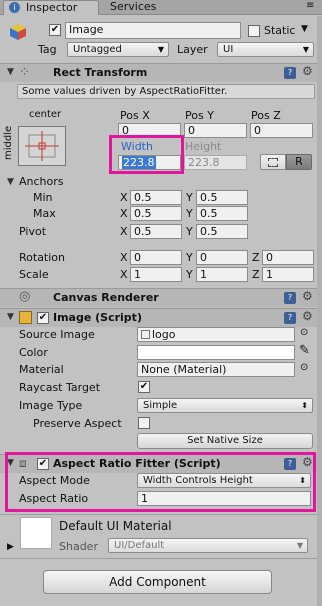 This screenshot has width=322, height=606. What do you see at coordinates (24, 72) in the screenshot?
I see `rect-transform-icon: ⁘` at bounding box center [24, 72].